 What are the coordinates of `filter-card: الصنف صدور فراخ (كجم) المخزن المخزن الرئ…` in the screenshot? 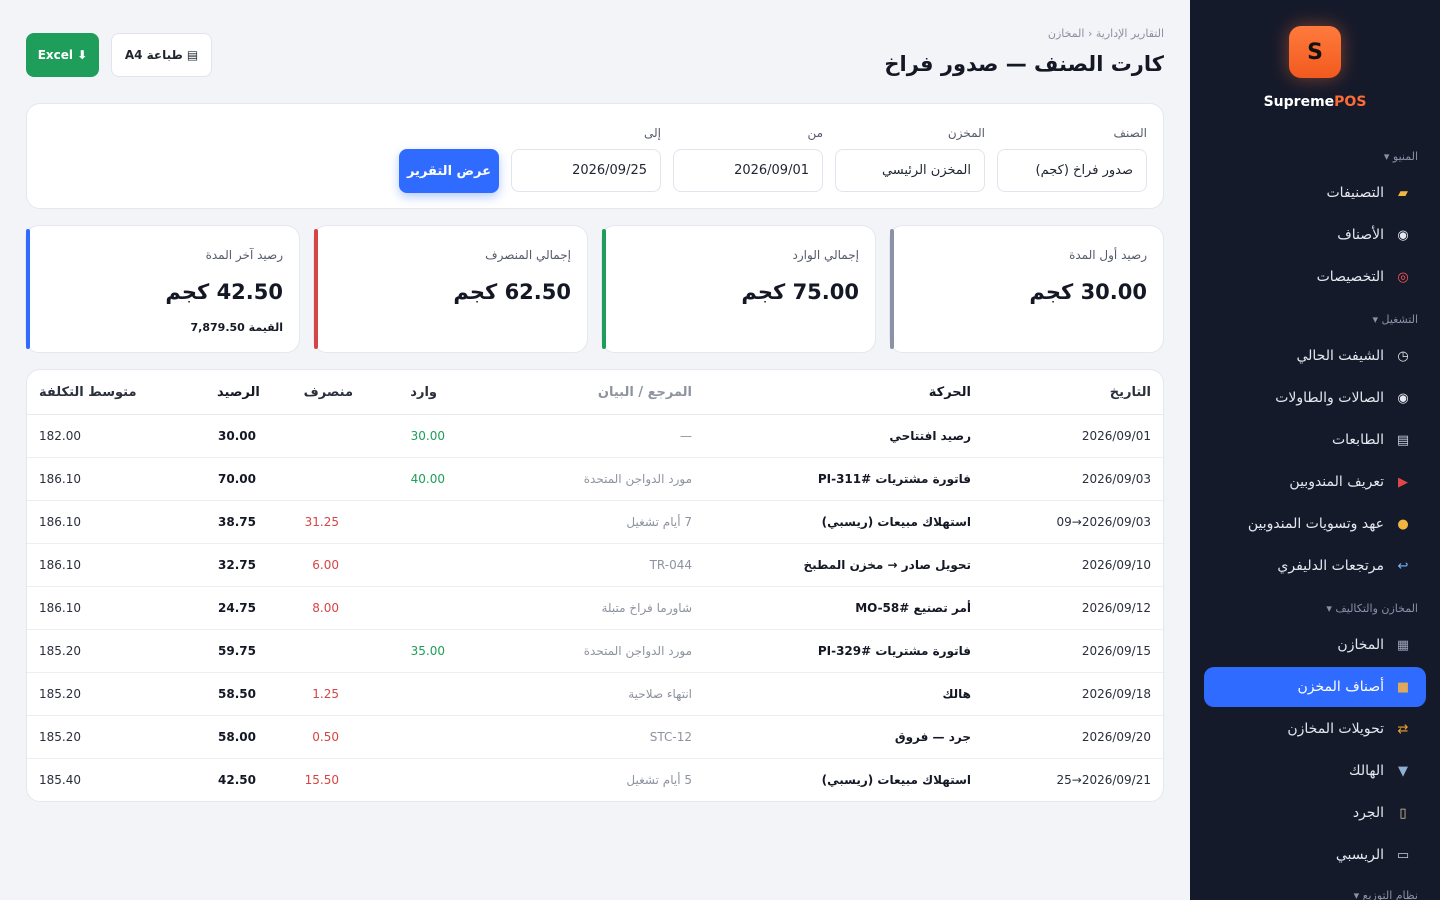 It's located at (595, 156).